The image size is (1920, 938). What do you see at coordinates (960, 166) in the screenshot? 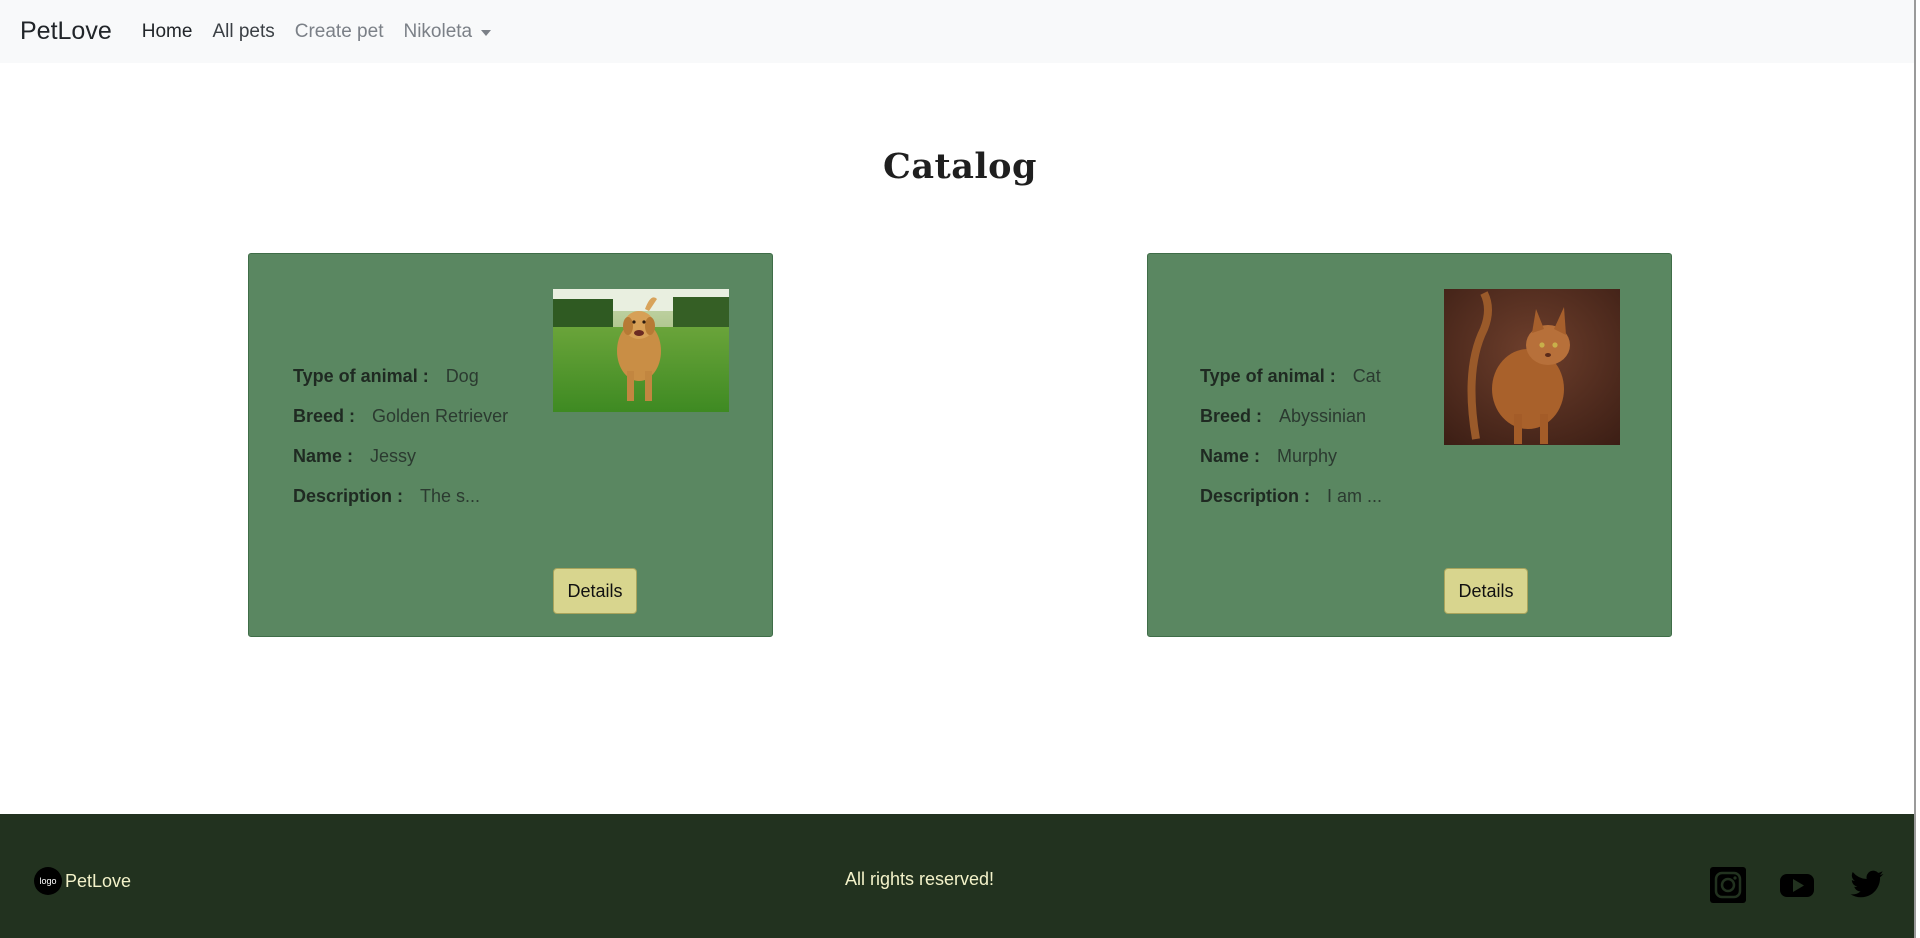
I see `page-title: Catalog` at bounding box center [960, 166].